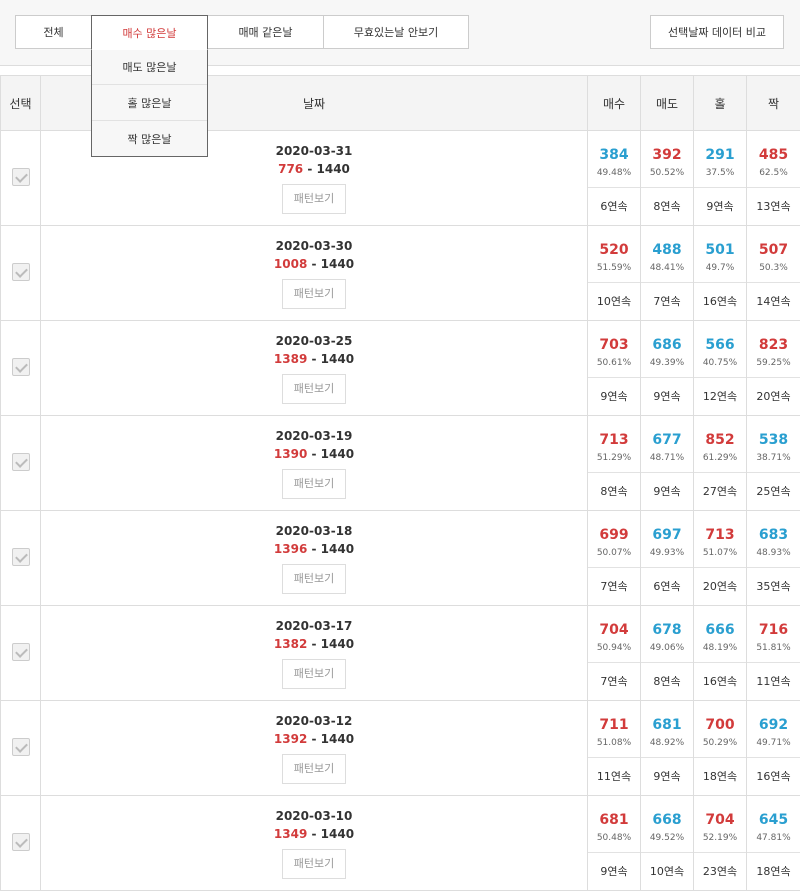  I want to click on even-percent: 59.25%, so click(773, 363).